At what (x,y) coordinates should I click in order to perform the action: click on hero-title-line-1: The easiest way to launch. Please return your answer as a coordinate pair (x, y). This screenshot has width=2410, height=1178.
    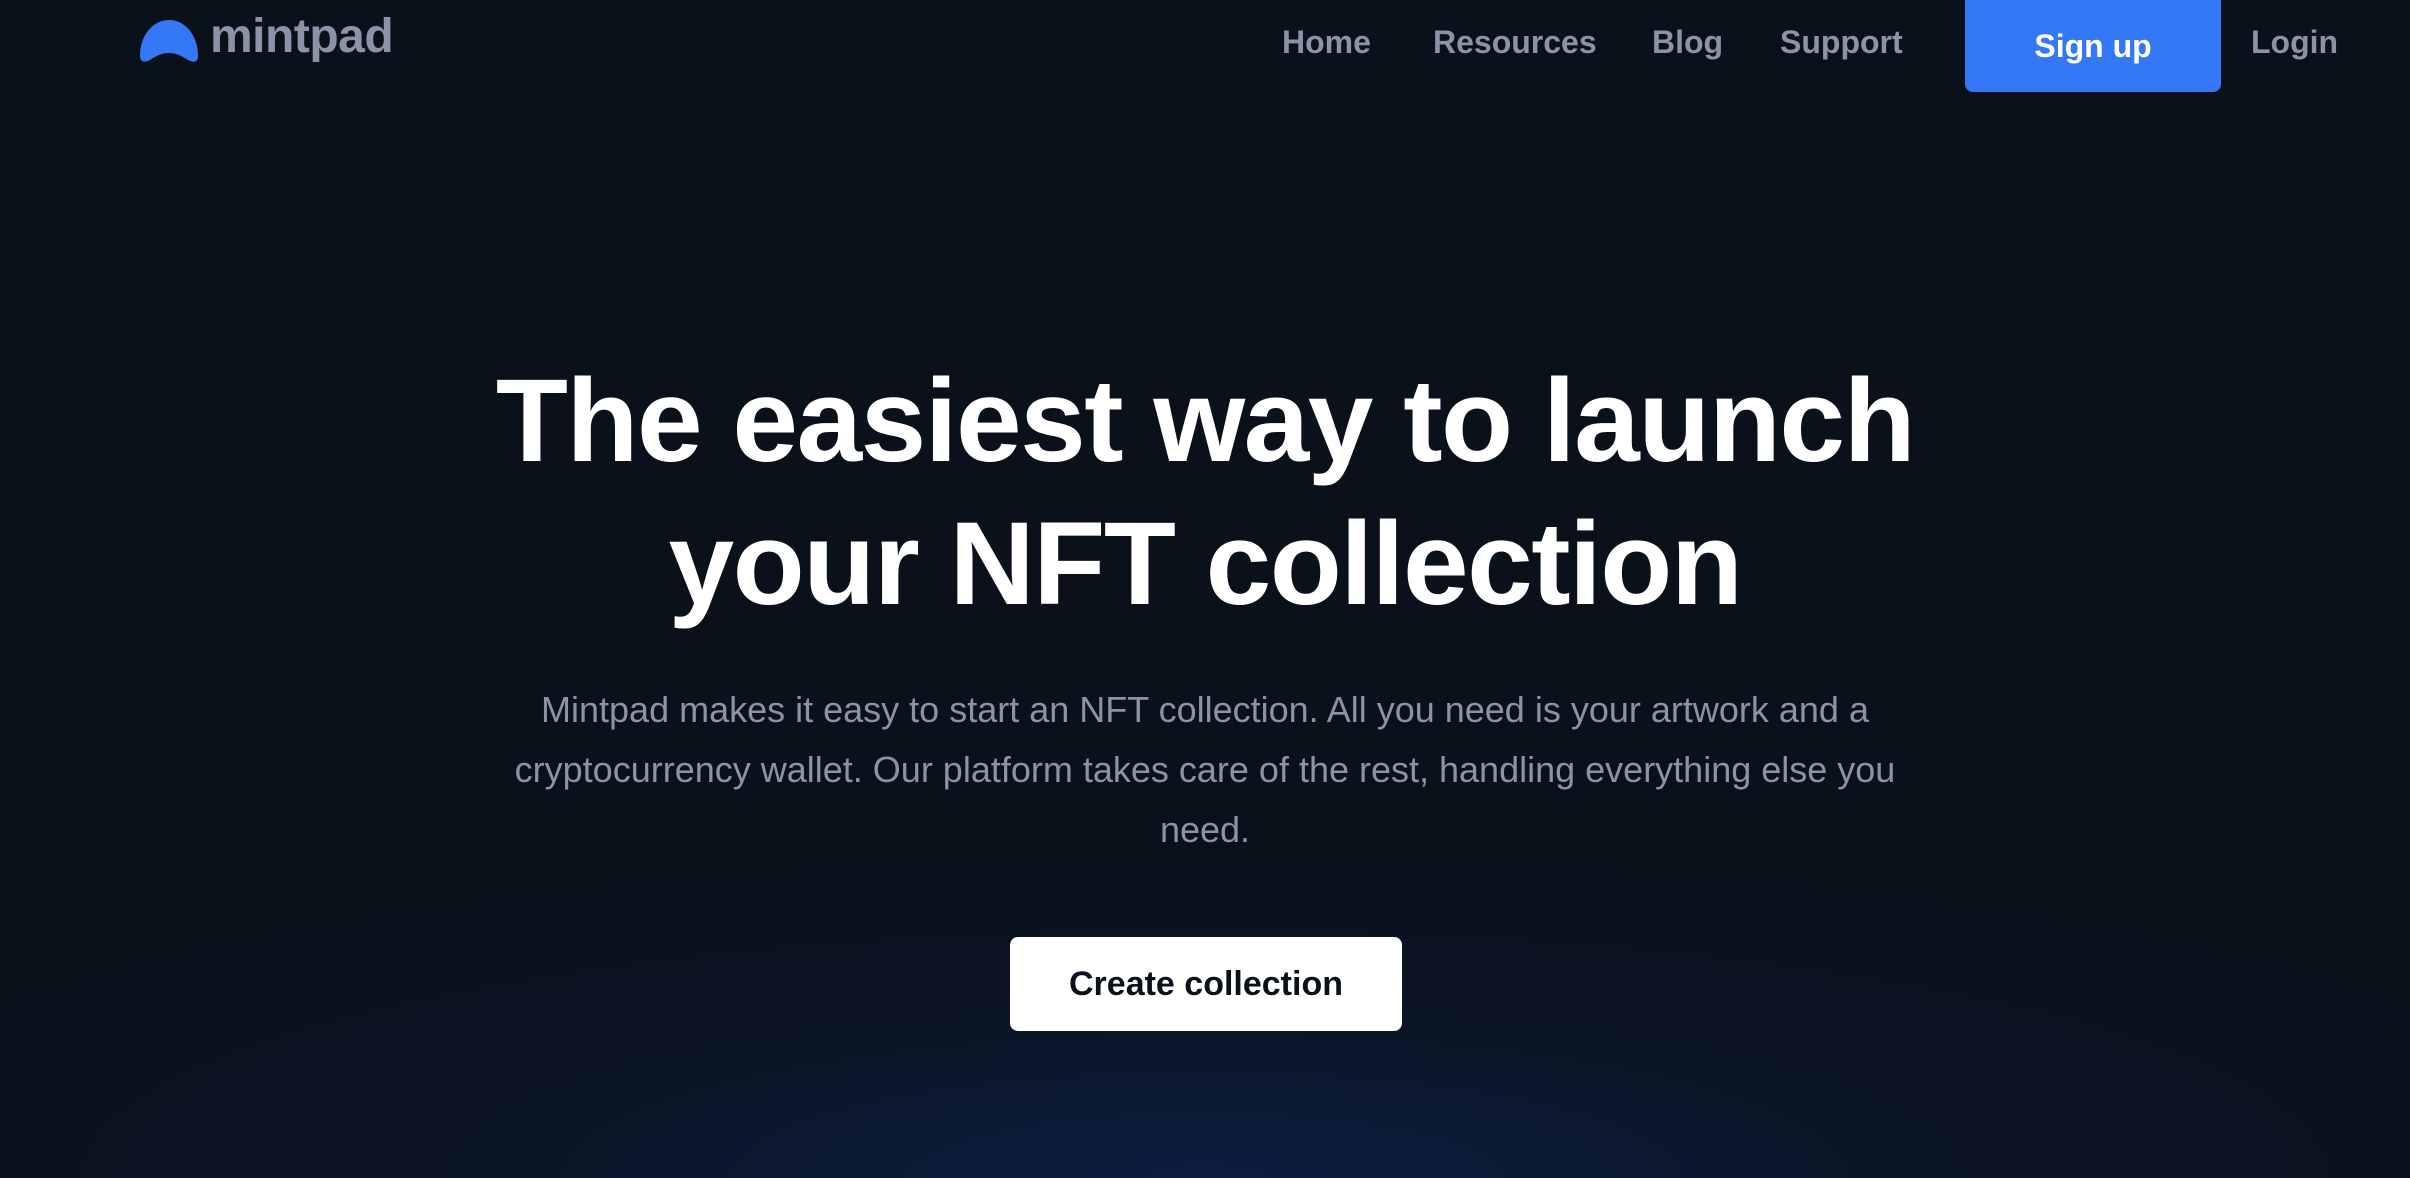
    Looking at the image, I should click on (1205, 421).